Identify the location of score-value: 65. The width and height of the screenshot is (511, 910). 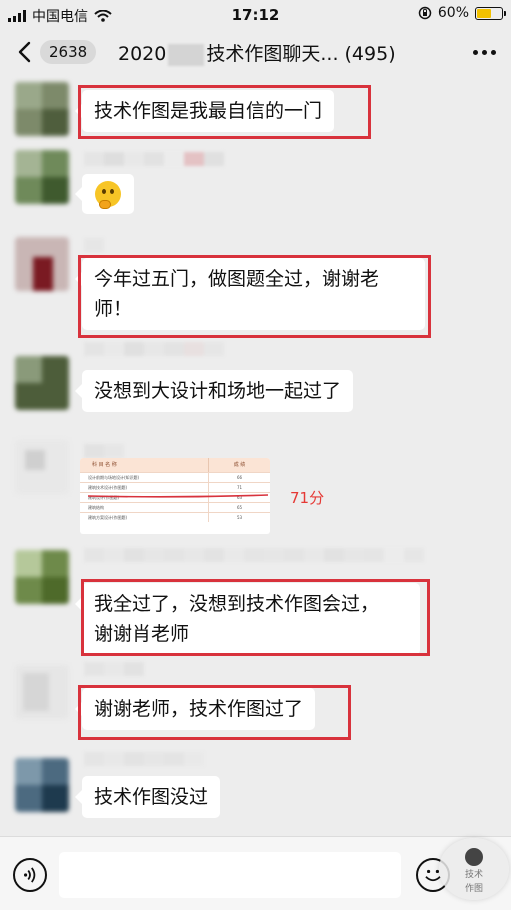
(239, 507).